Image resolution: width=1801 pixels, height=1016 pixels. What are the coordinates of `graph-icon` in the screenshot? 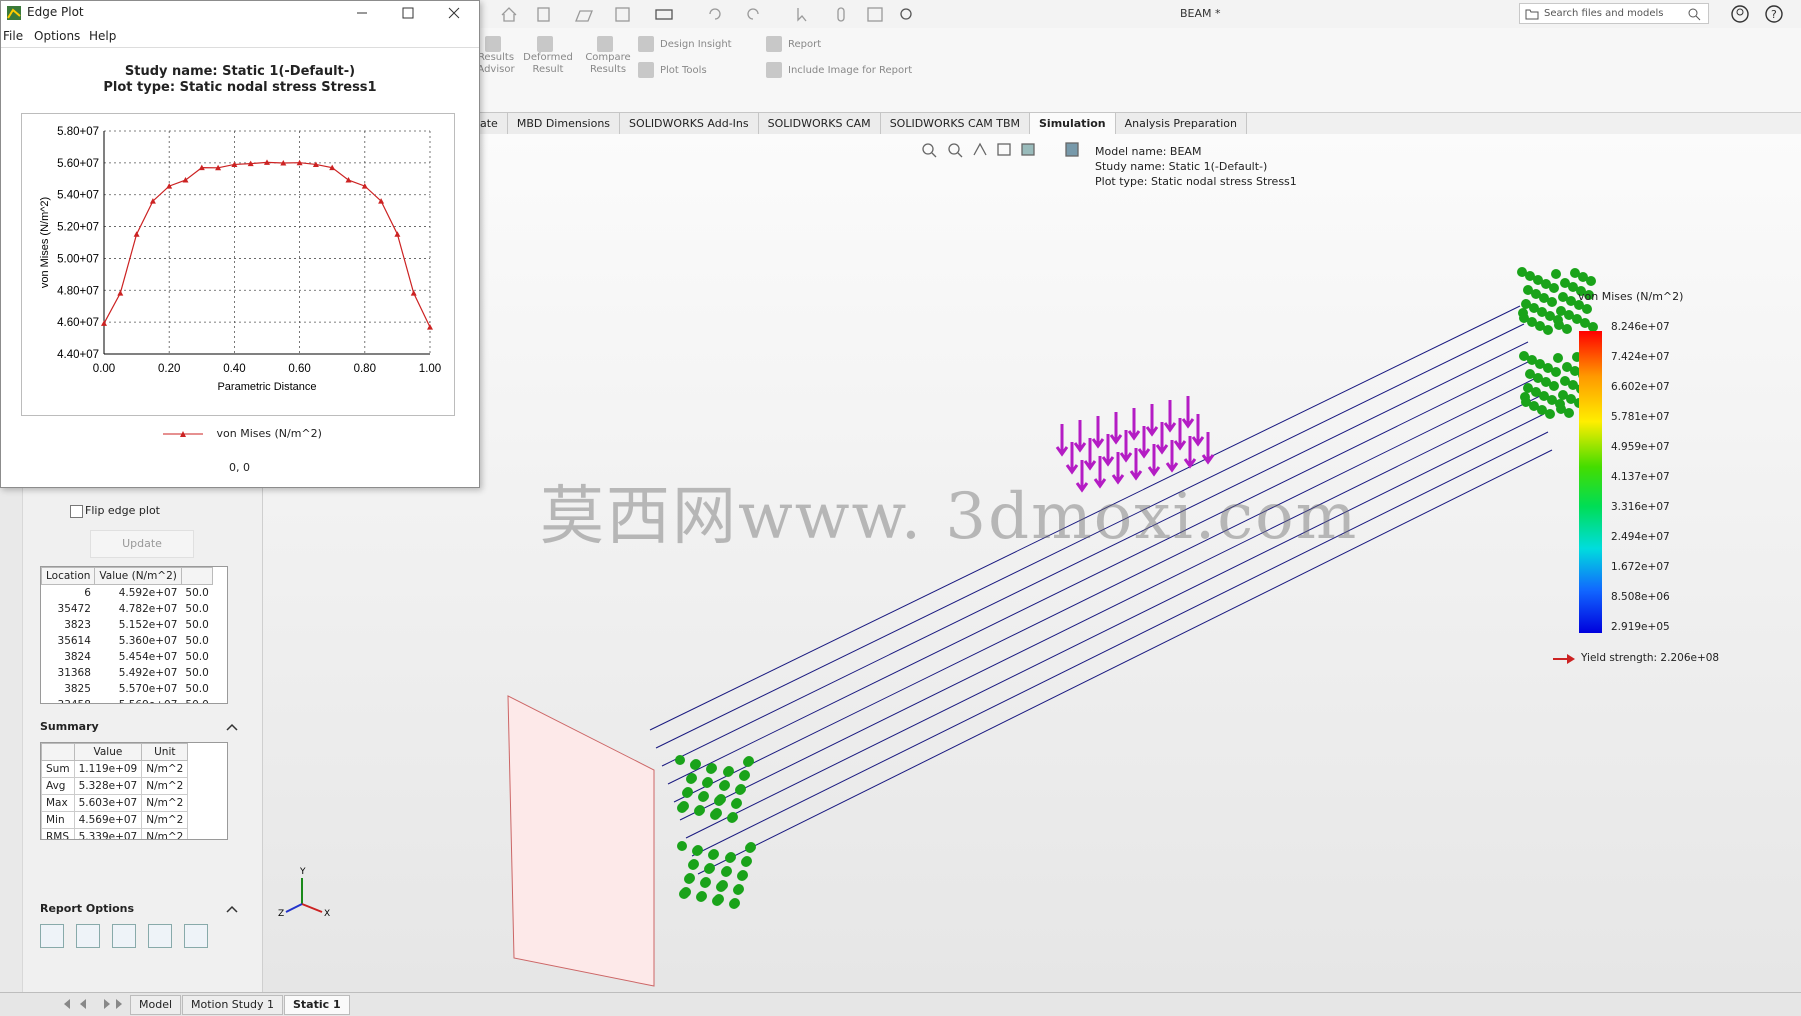 It's located at (124, 936).